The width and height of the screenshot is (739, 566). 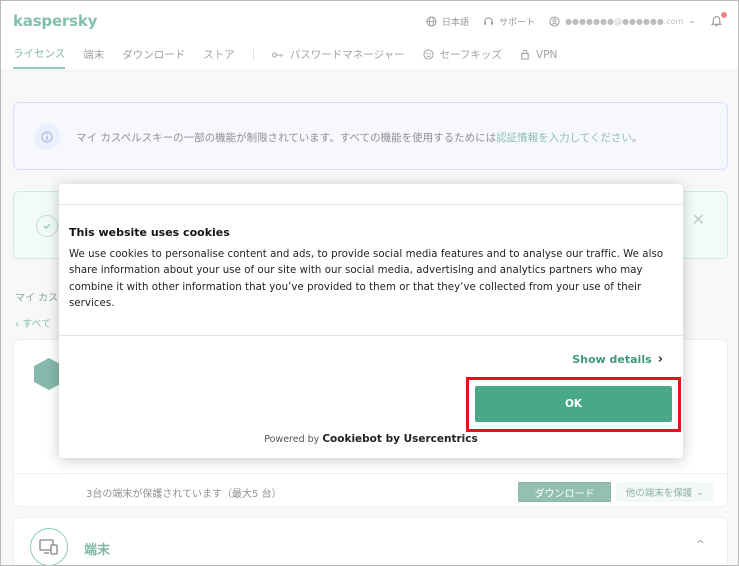 What do you see at coordinates (371, 335) in the screenshot?
I see `dialog-divider` at bounding box center [371, 335].